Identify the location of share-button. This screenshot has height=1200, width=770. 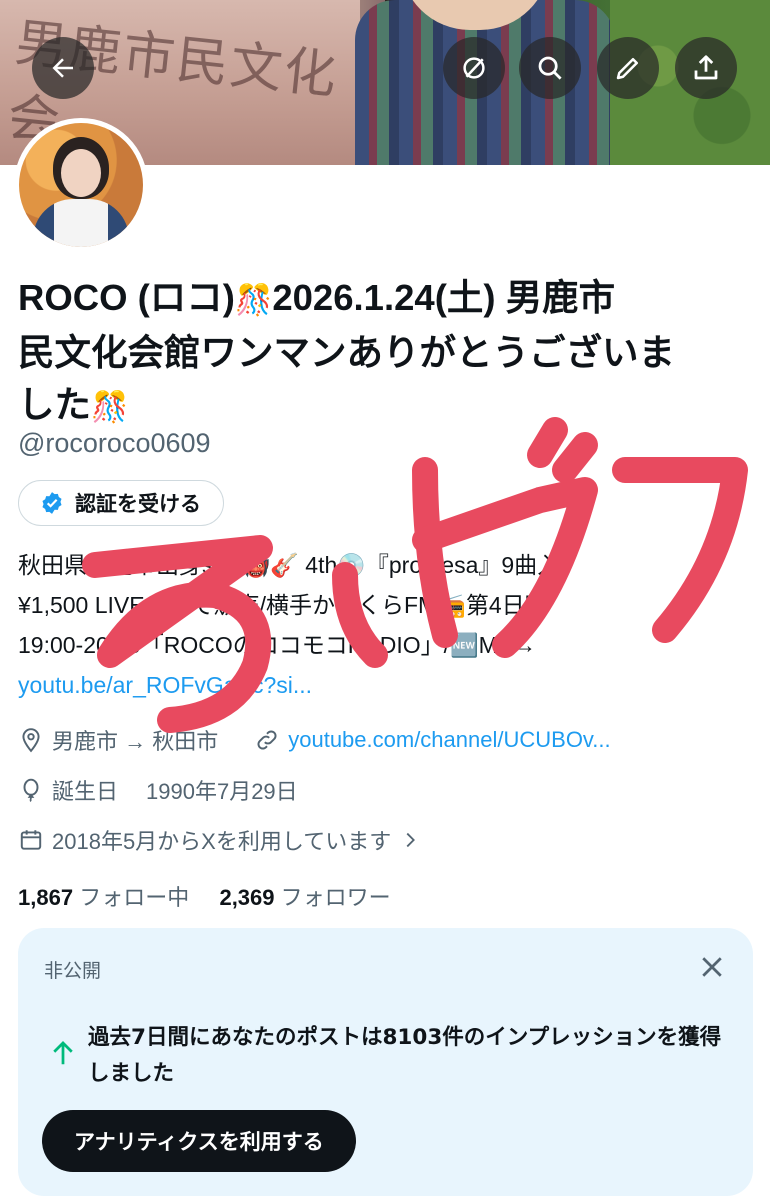
(706, 68).